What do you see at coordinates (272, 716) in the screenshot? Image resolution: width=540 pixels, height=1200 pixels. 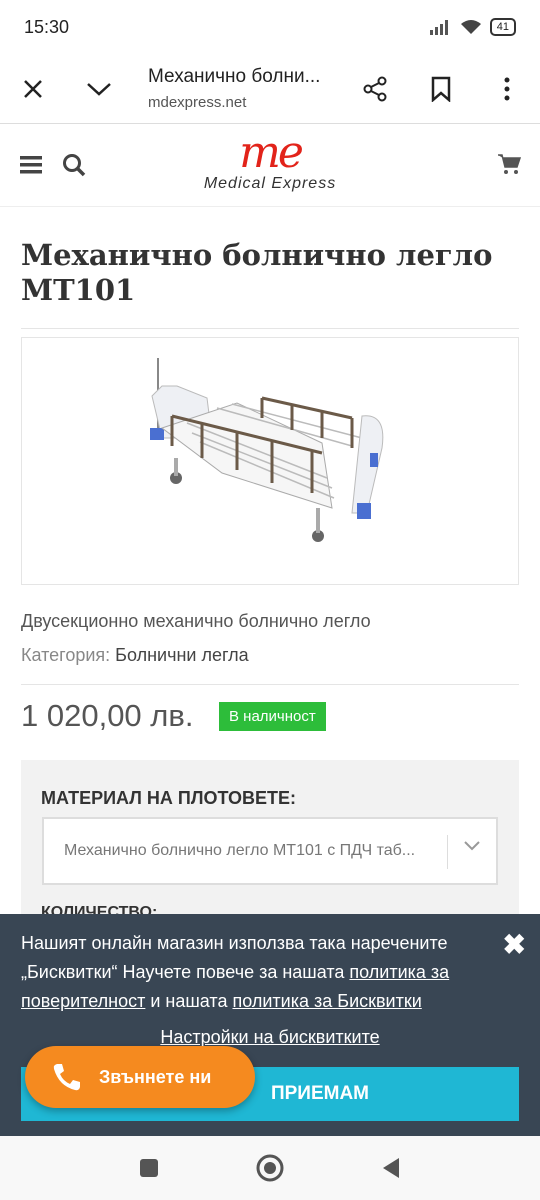 I see `stock-badge: В наличност` at bounding box center [272, 716].